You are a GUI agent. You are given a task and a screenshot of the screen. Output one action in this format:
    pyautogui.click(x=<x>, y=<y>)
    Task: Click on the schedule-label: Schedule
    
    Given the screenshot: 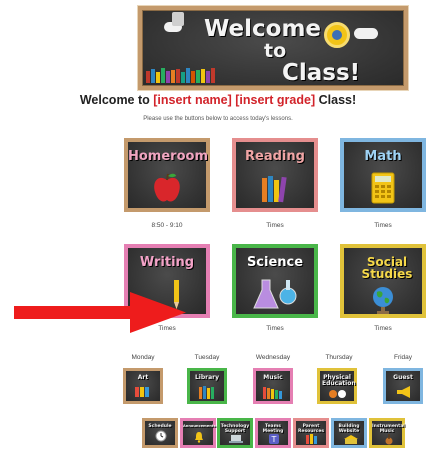 What is the action you would take?
    pyautogui.click(x=160, y=426)
    